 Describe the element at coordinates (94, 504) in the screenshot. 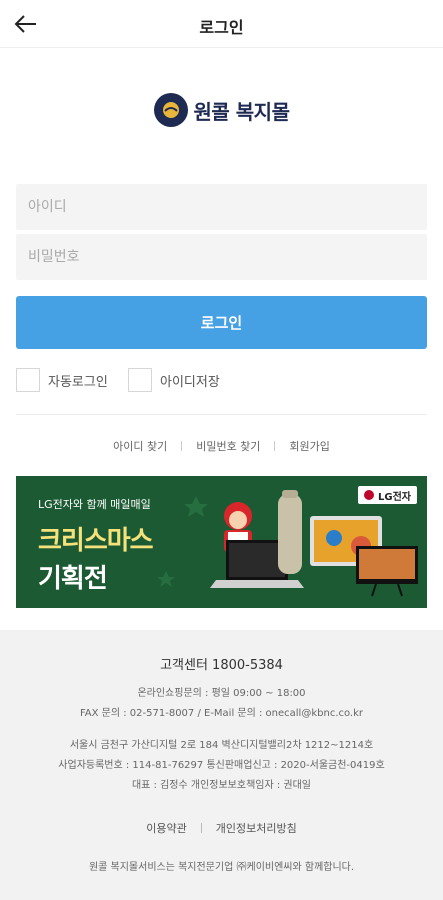

I see `banner-subtitle: LG전자와 함께 매일매일` at that location.